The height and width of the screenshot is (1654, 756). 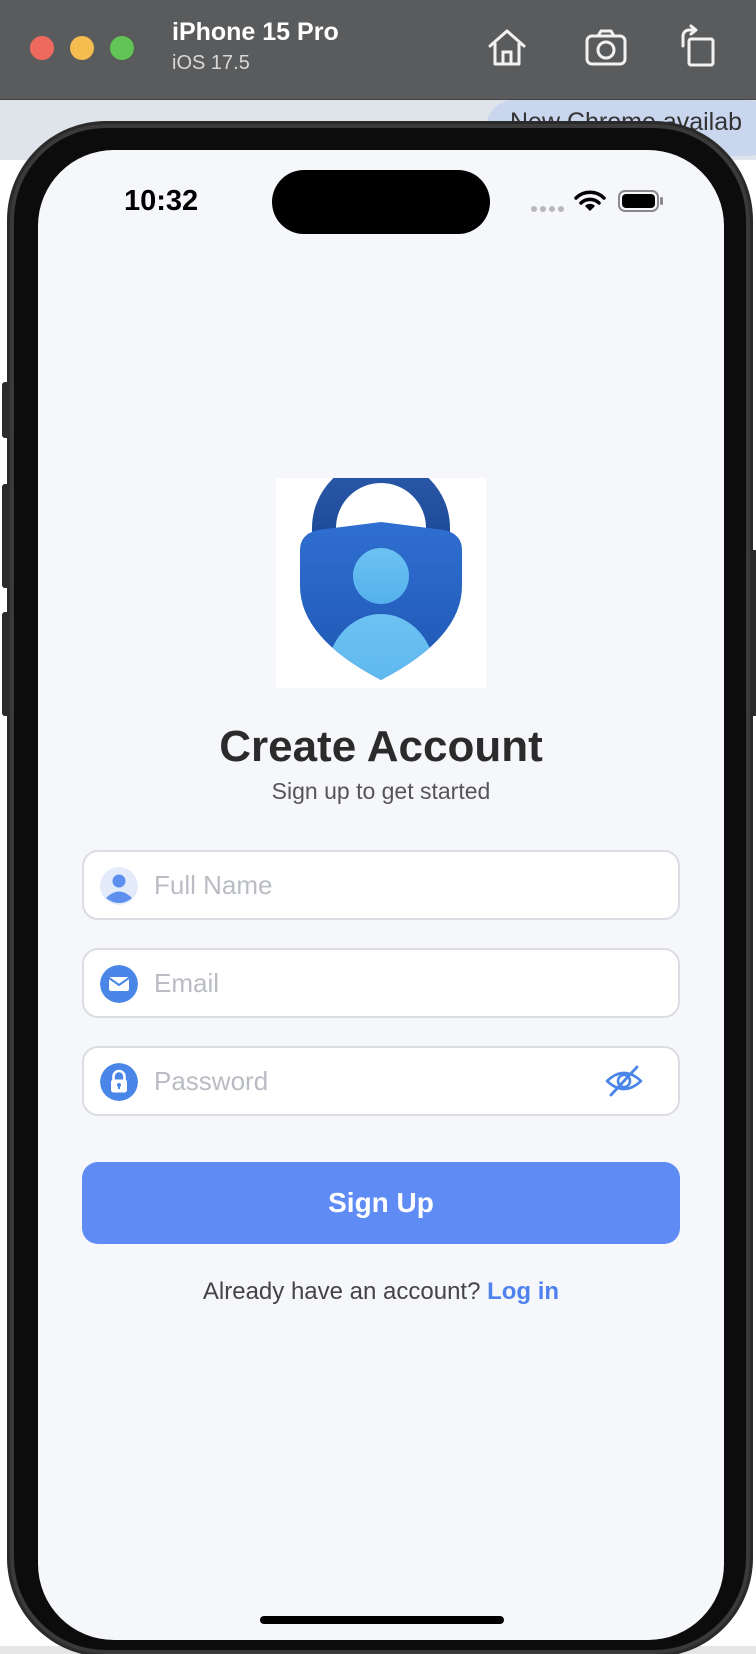 What do you see at coordinates (364, 983) in the screenshot?
I see `email-input` at bounding box center [364, 983].